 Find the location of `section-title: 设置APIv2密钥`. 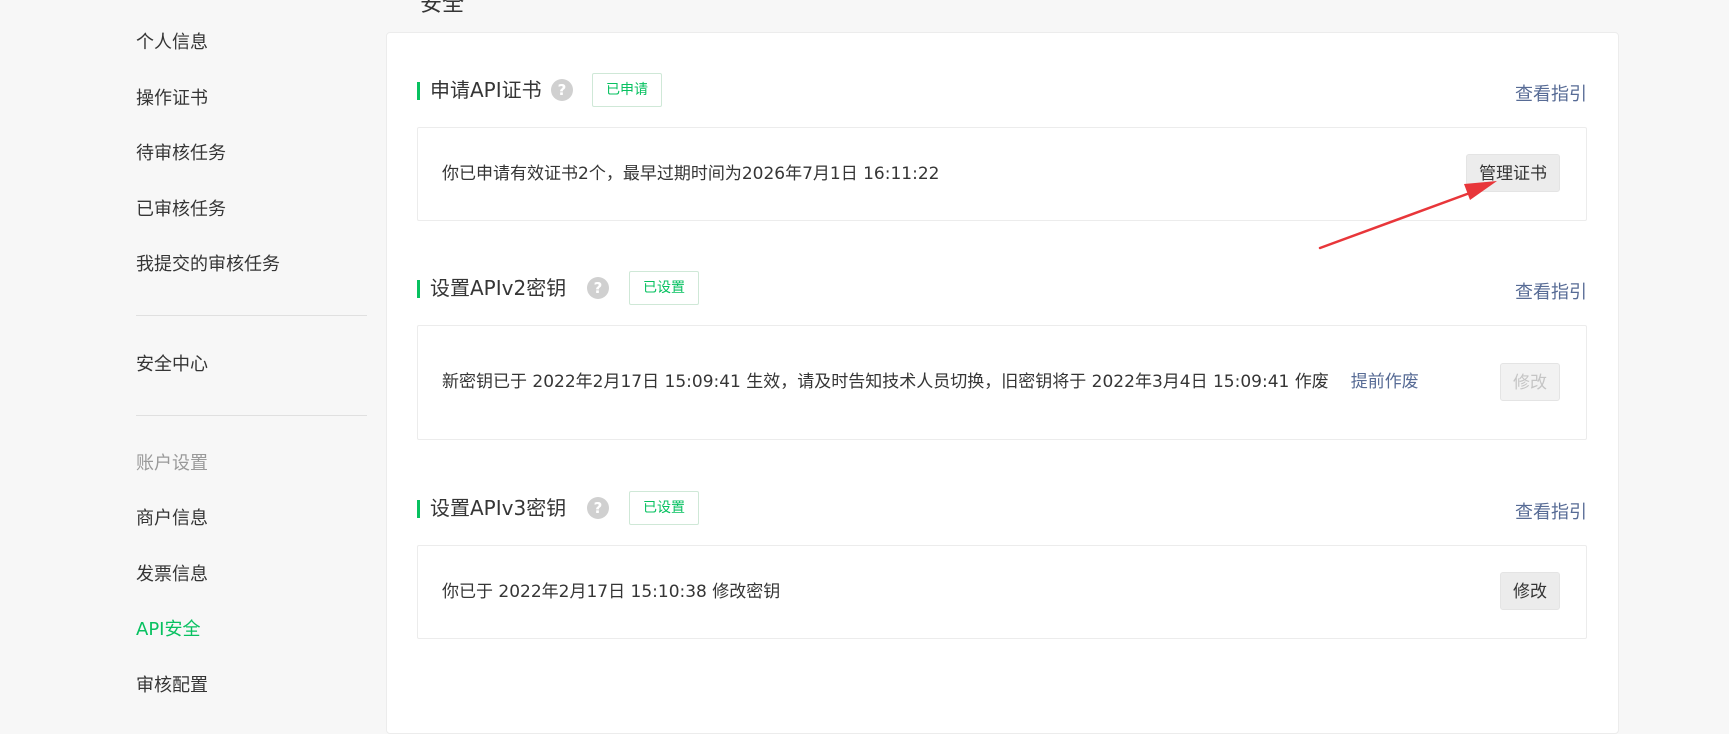

section-title: 设置APIv2密钥 is located at coordinates (498, 288).